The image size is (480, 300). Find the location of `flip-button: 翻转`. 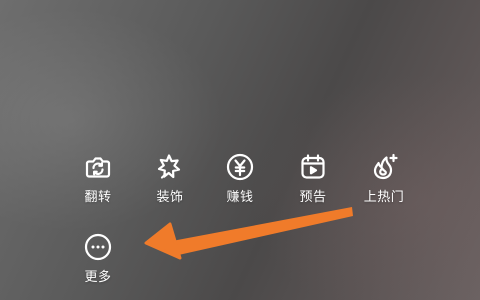

flip-button: 翻转 is located at coordinates (98, 178).